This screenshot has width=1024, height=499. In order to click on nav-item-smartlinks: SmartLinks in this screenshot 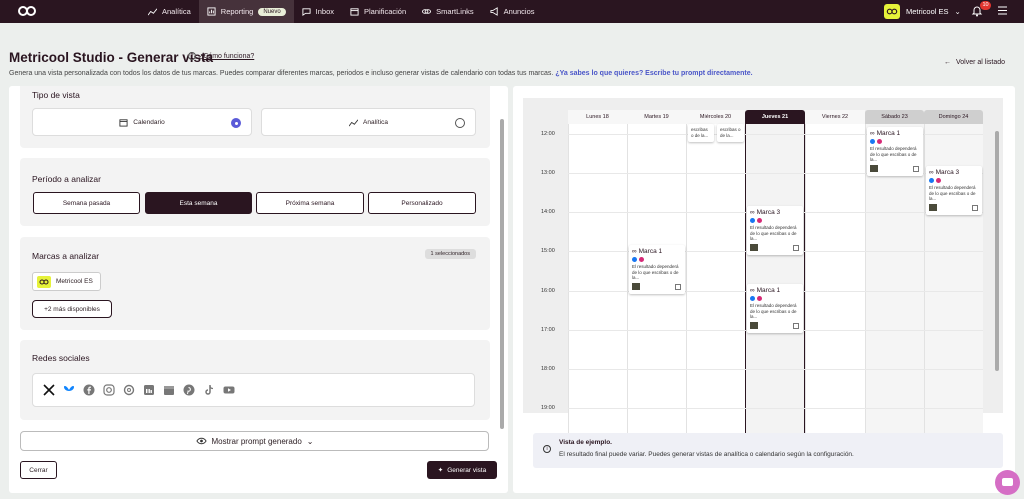, I will do `click(448, 11)`.